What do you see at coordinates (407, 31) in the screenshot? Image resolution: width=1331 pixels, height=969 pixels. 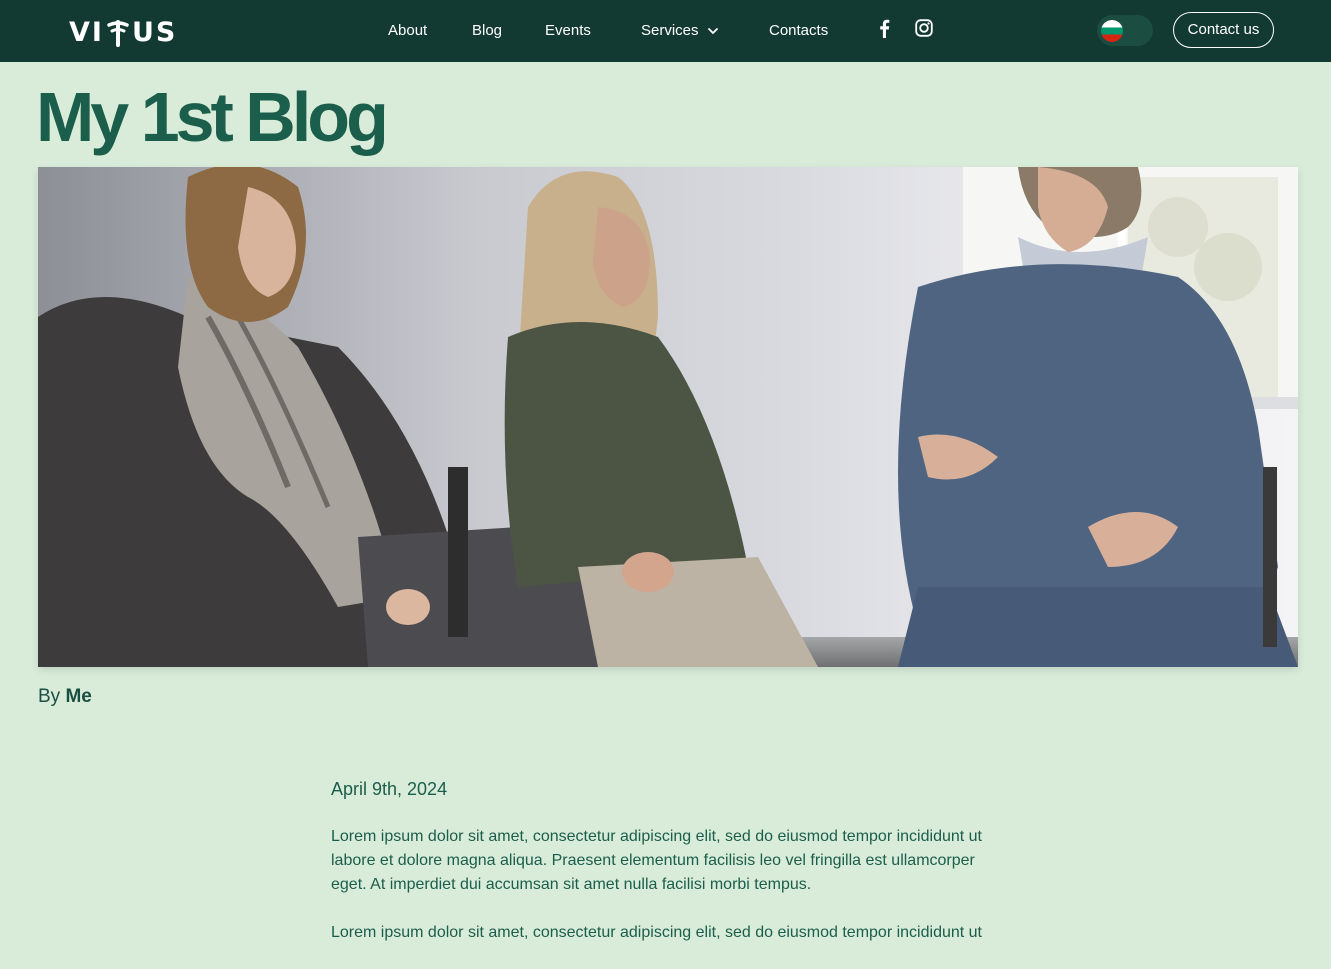 I see `nav-about: About` at bounding box center [407, 31].